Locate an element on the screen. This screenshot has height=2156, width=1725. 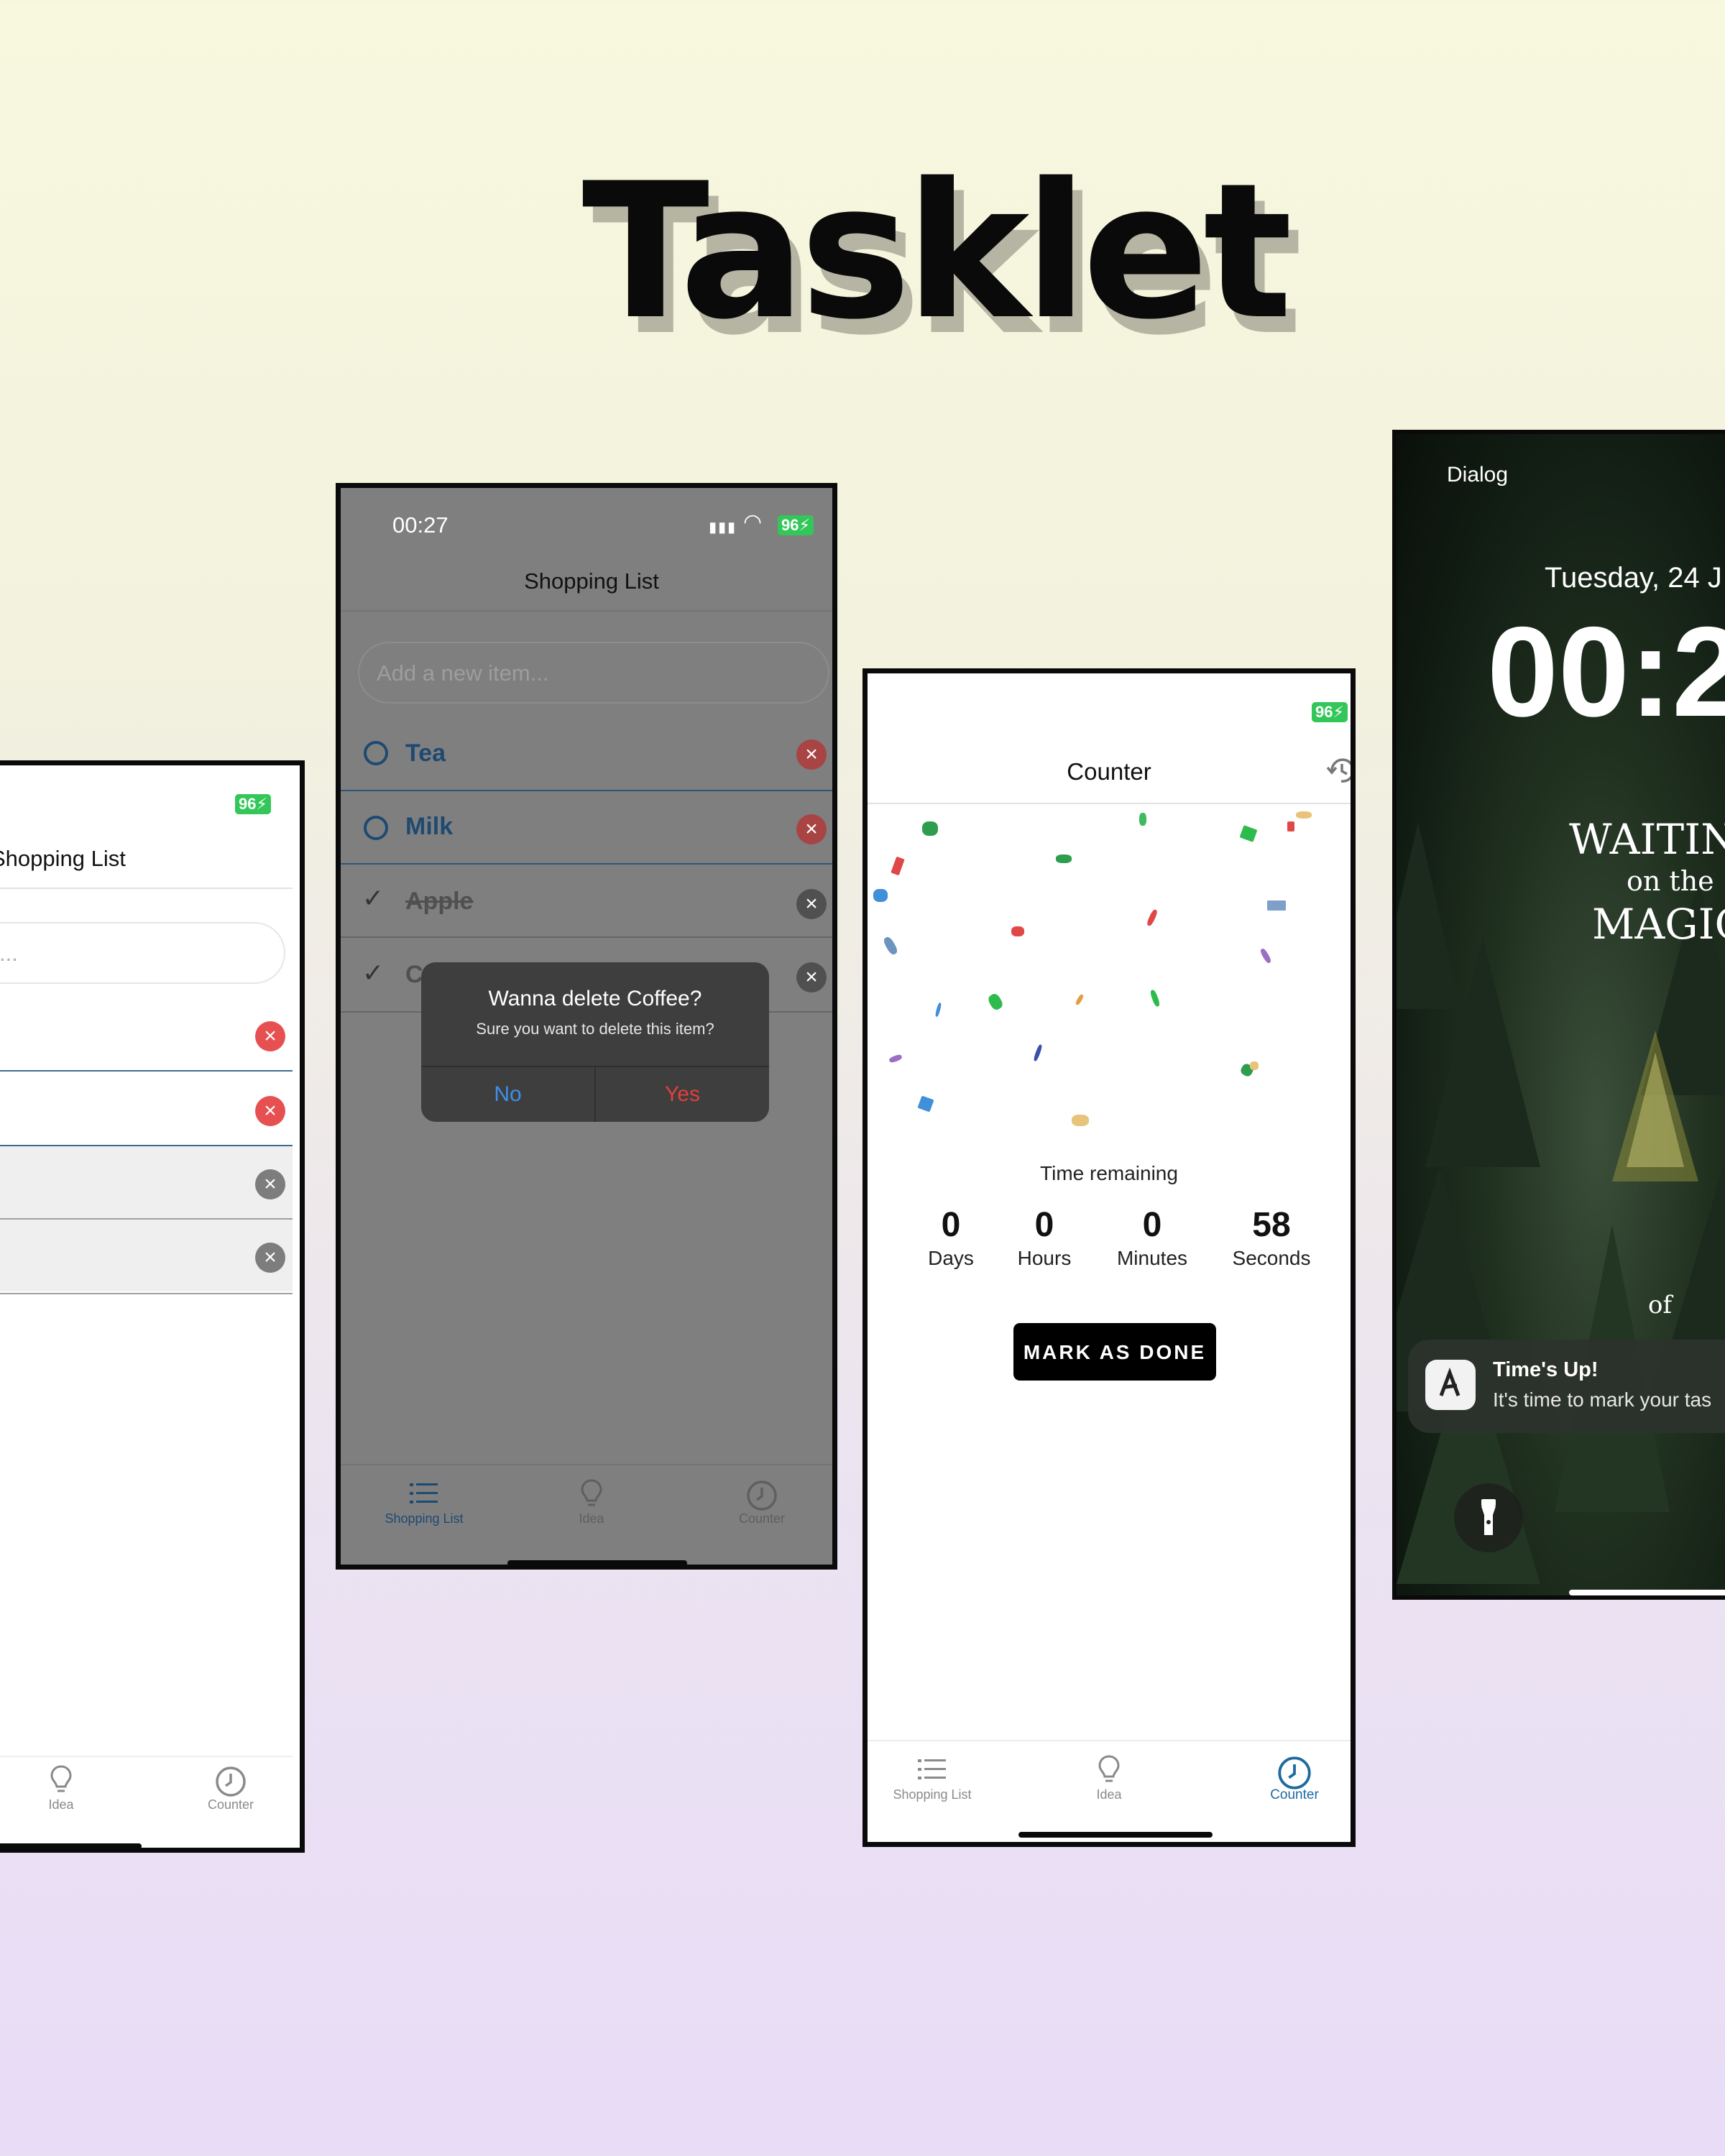
page-title: Shopping List is located at coordinates (63, 858).